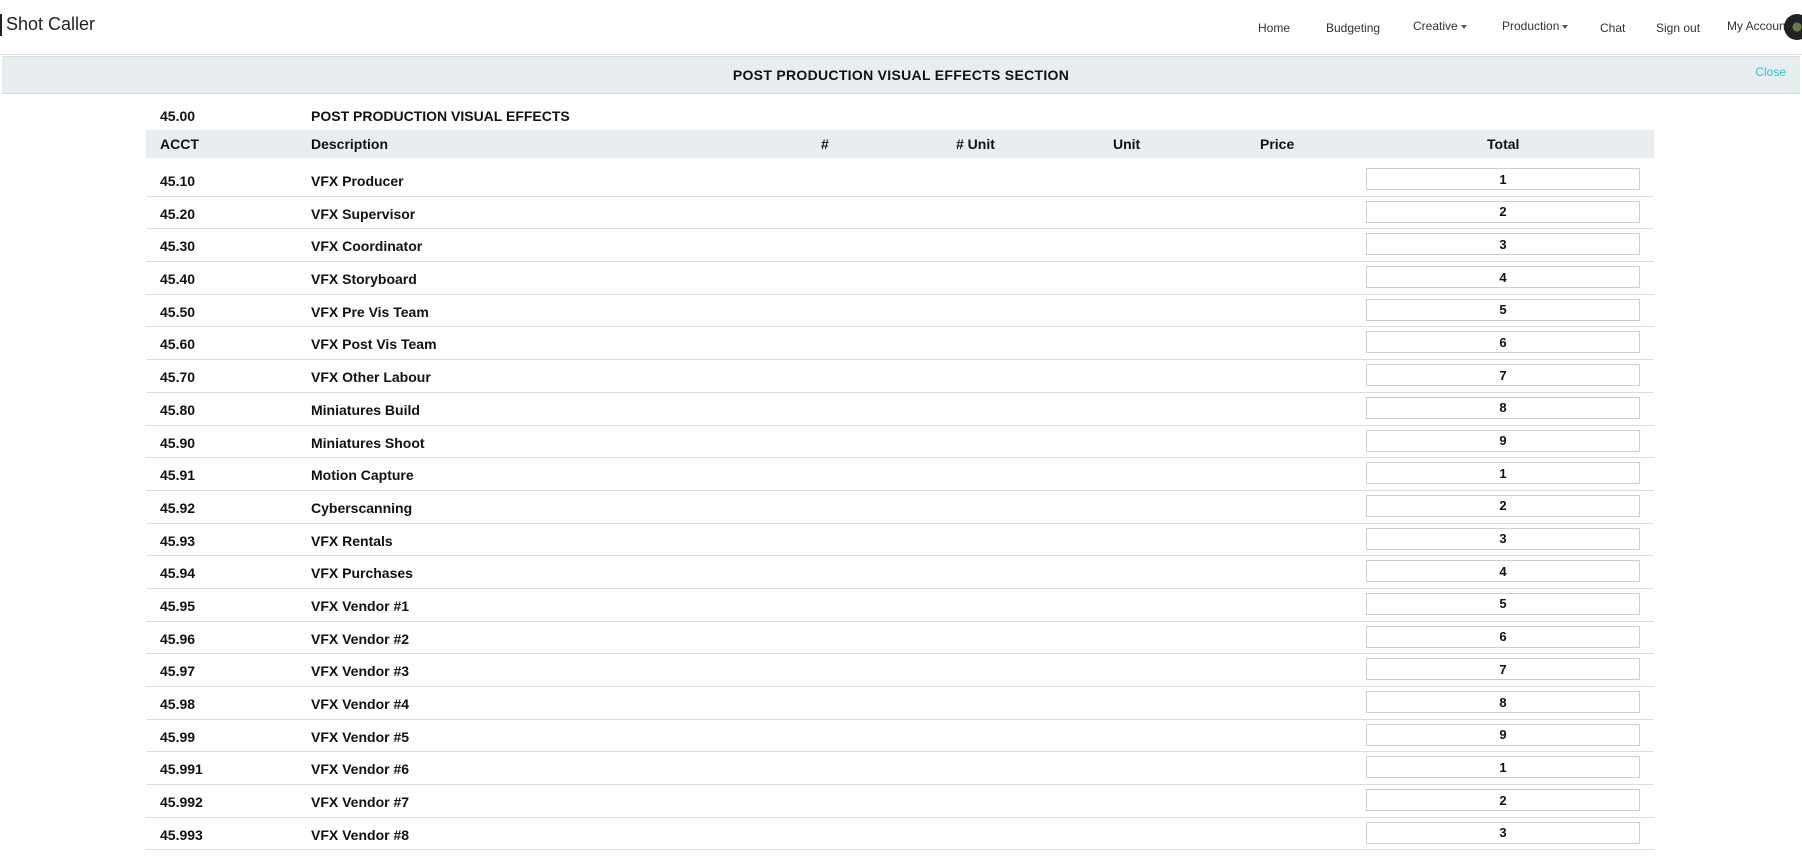  I want to click on avatar, so click(1793, 27).